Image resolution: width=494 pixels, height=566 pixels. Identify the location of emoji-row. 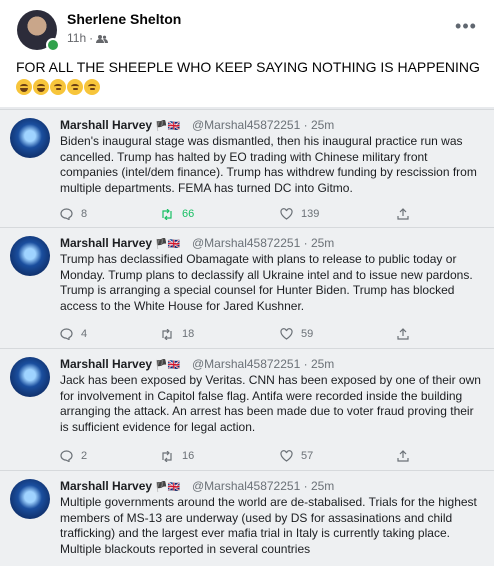
(58, 87).